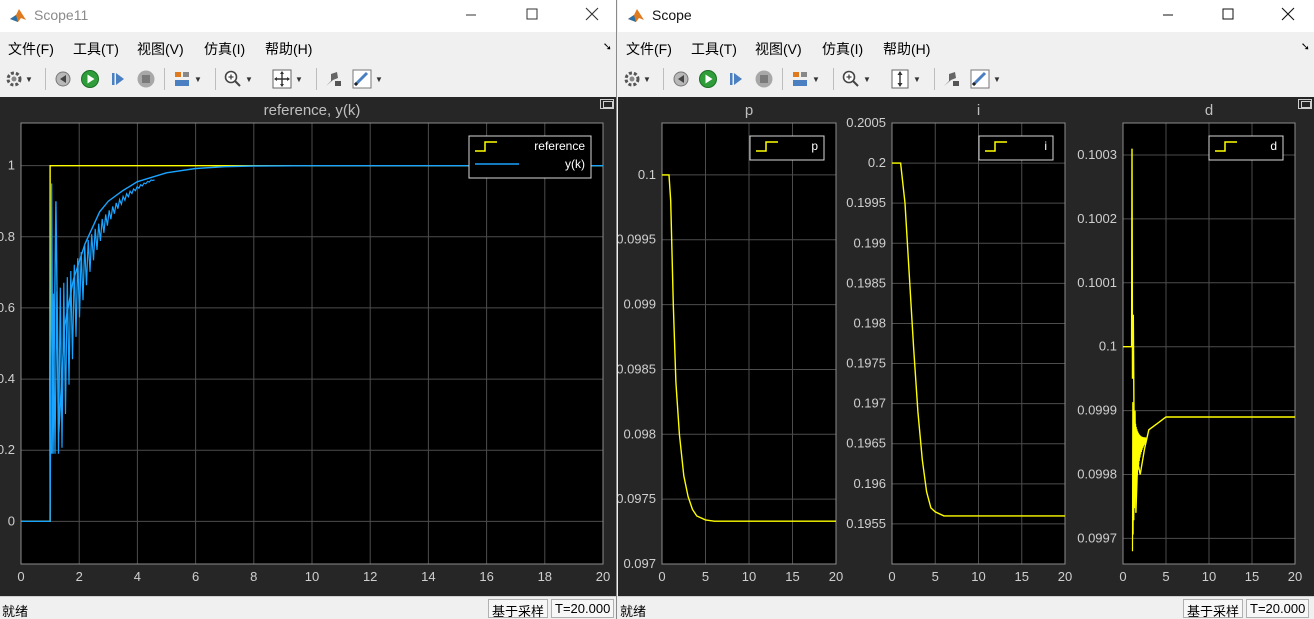  Describe the element at coordinates (966, 607) in the screenshot. I see `status-bar: 就绪 基于采样 T=20.000` at that location.